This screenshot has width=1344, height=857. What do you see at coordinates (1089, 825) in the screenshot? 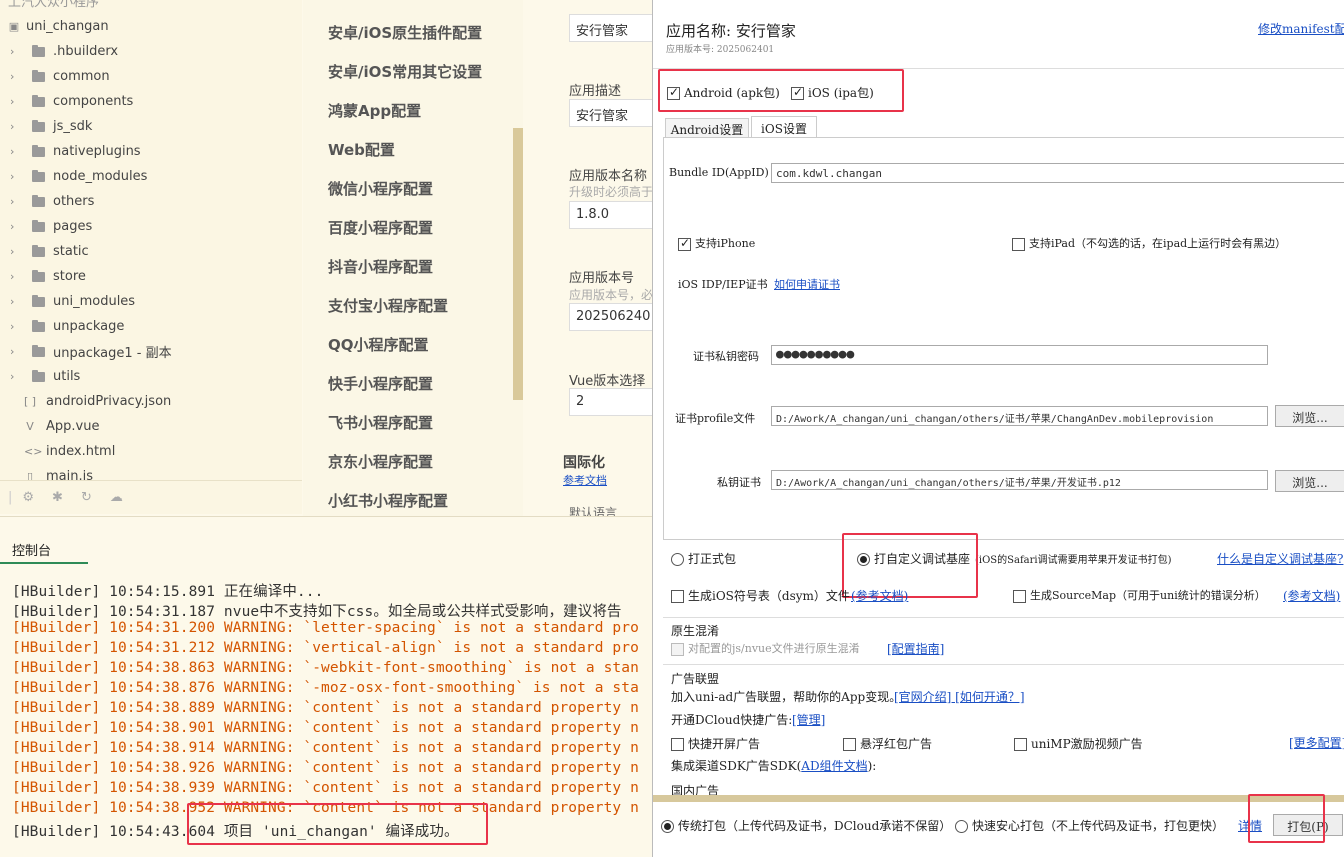
I see `safe-pack-radio: 快速安心打包（不上传代码及证书，打包更快）` at bounding box center [1089, 825].